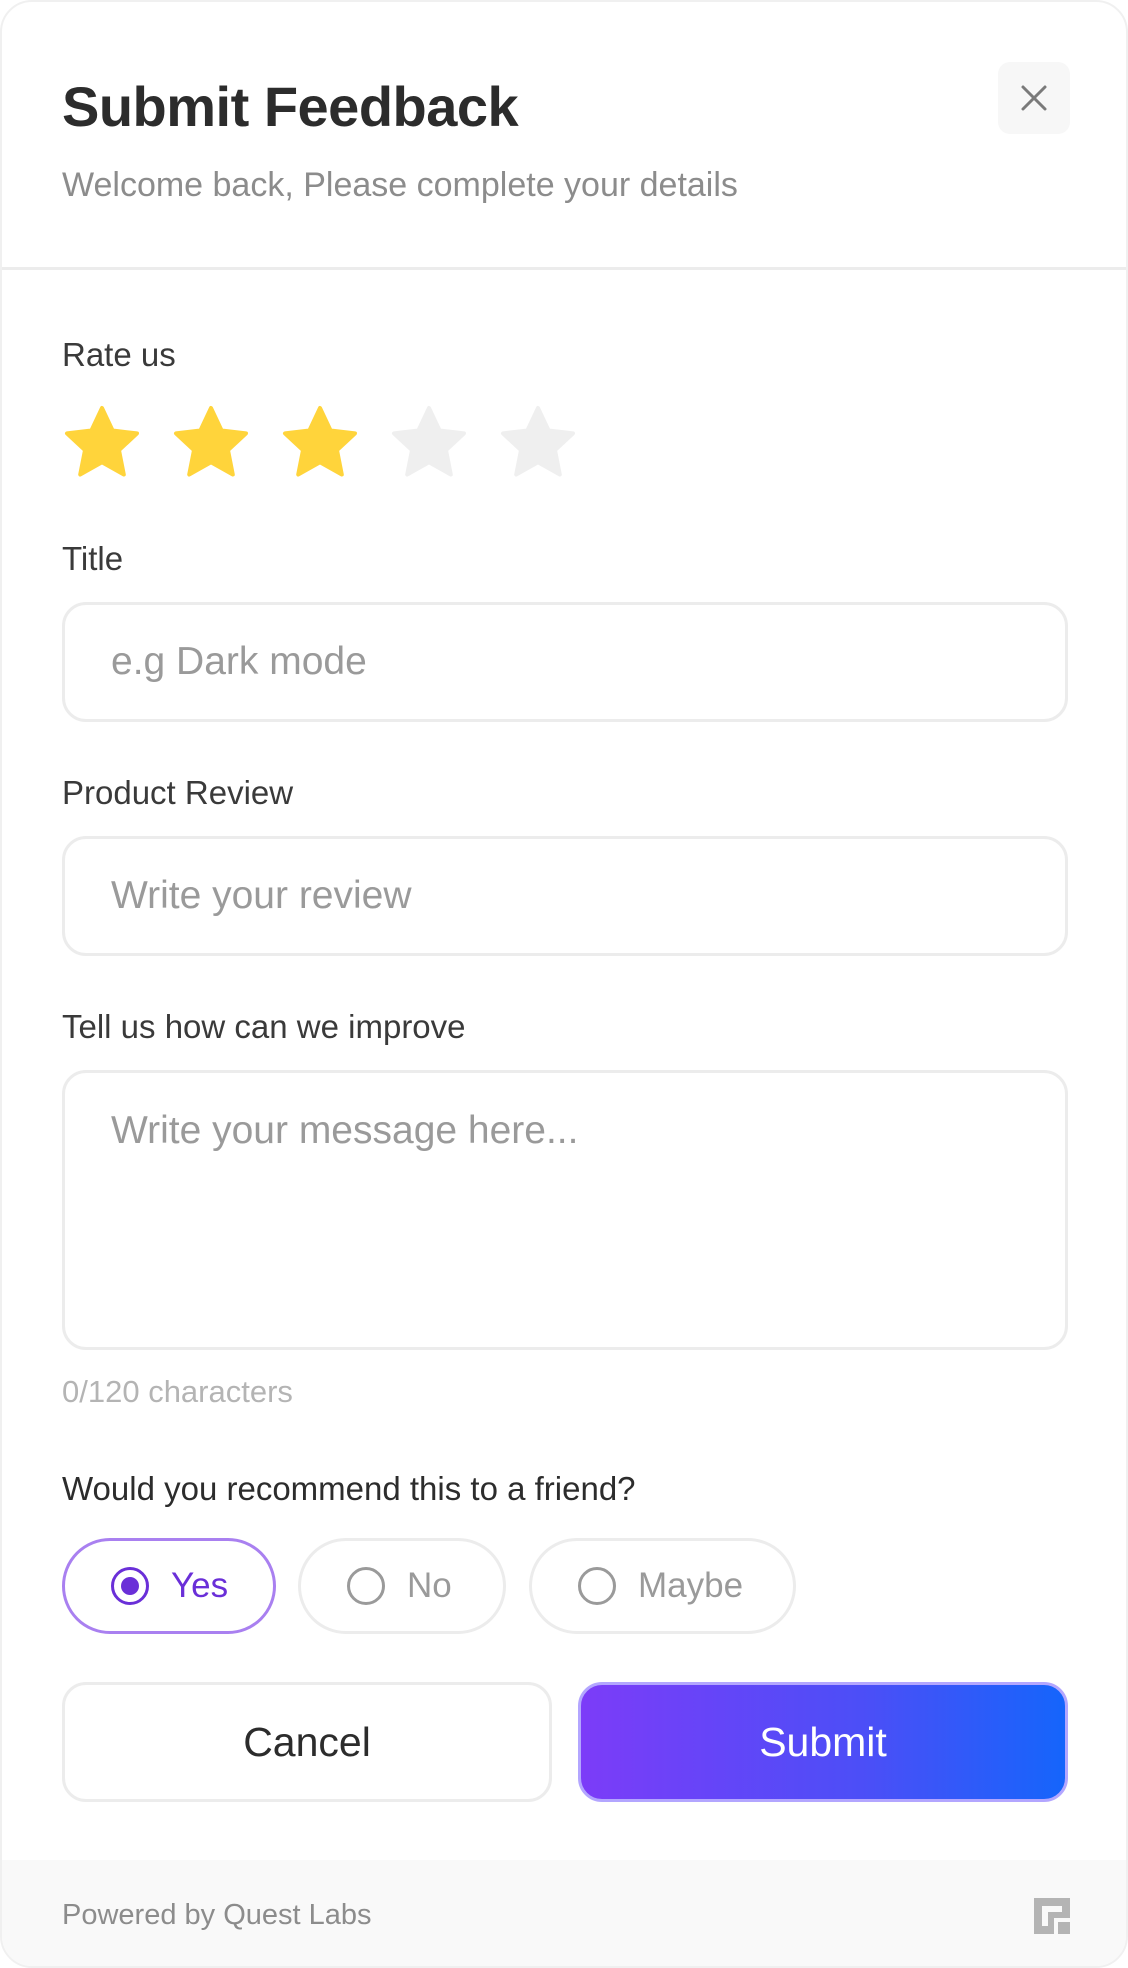 Image resolution: width=1128 pixels, height=1968 pixels. I want to click on product-review-input, so click(565, 896).